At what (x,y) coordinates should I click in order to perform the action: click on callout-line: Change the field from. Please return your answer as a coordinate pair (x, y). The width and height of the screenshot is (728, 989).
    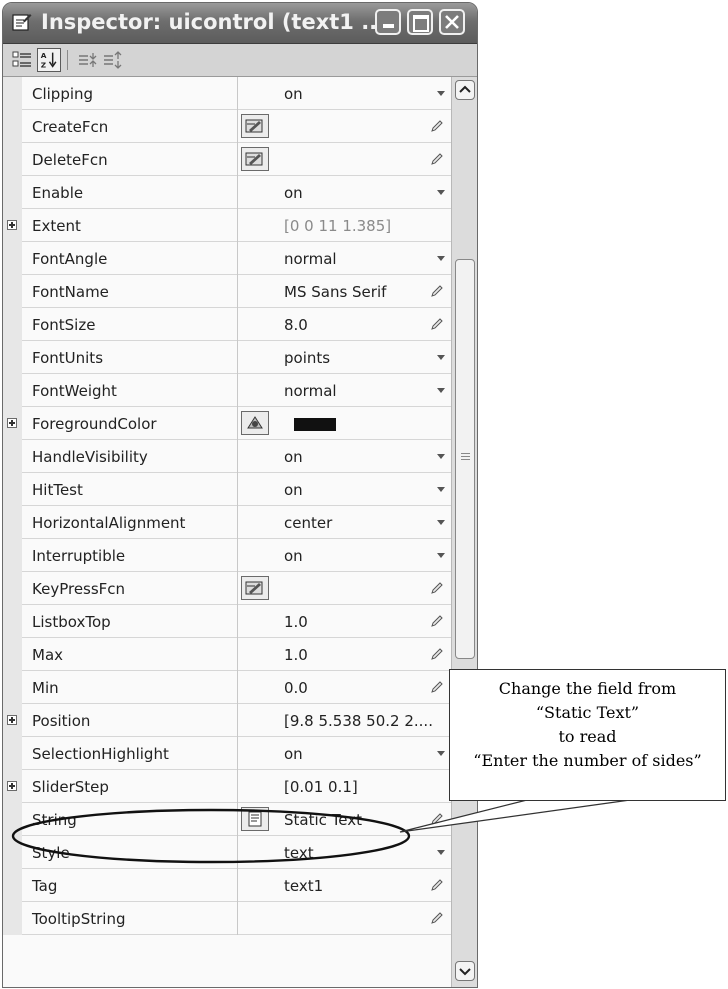
    Looking at the image, I should click on (587, 688).